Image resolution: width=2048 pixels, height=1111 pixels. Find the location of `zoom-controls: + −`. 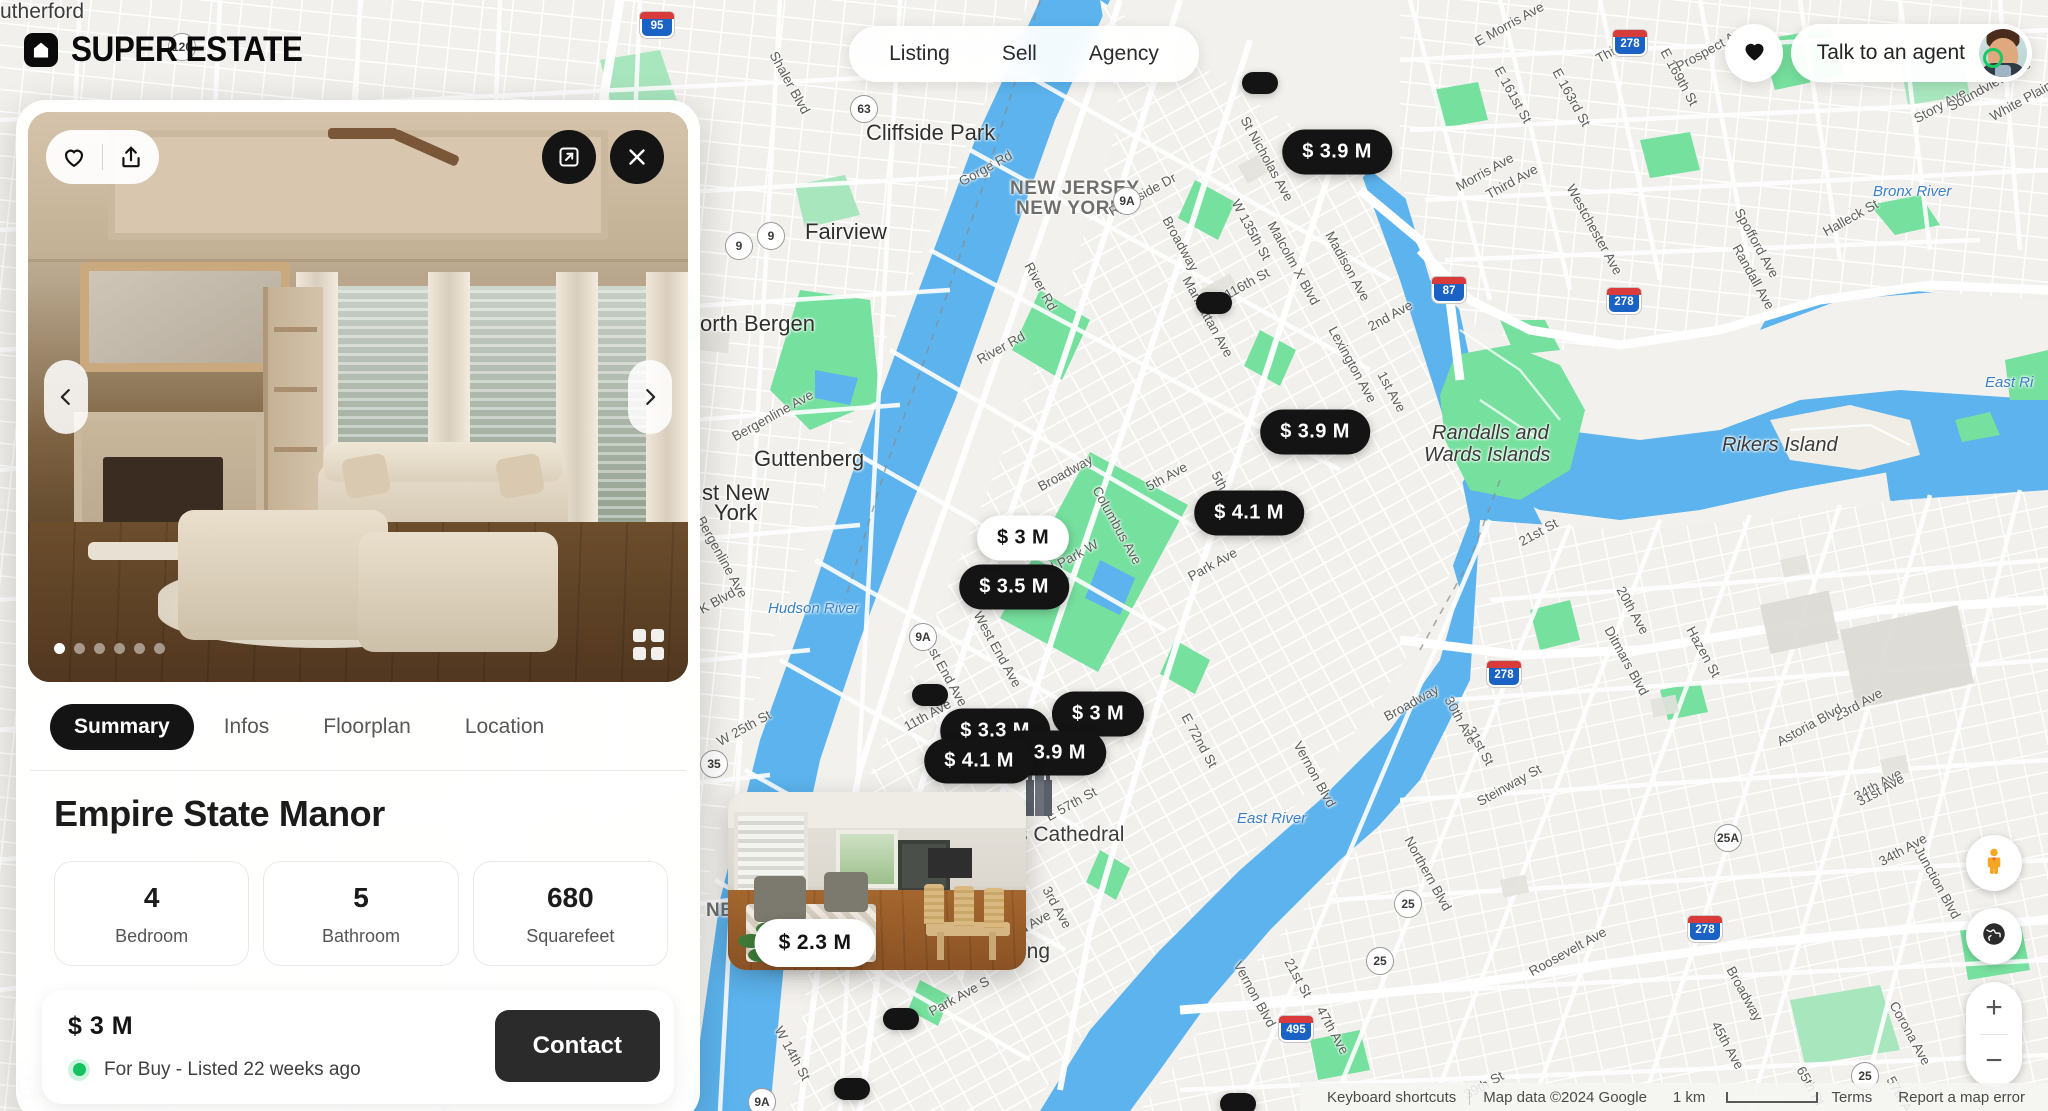

zoom-controls: + − is located at coordinates (1994, 1034).